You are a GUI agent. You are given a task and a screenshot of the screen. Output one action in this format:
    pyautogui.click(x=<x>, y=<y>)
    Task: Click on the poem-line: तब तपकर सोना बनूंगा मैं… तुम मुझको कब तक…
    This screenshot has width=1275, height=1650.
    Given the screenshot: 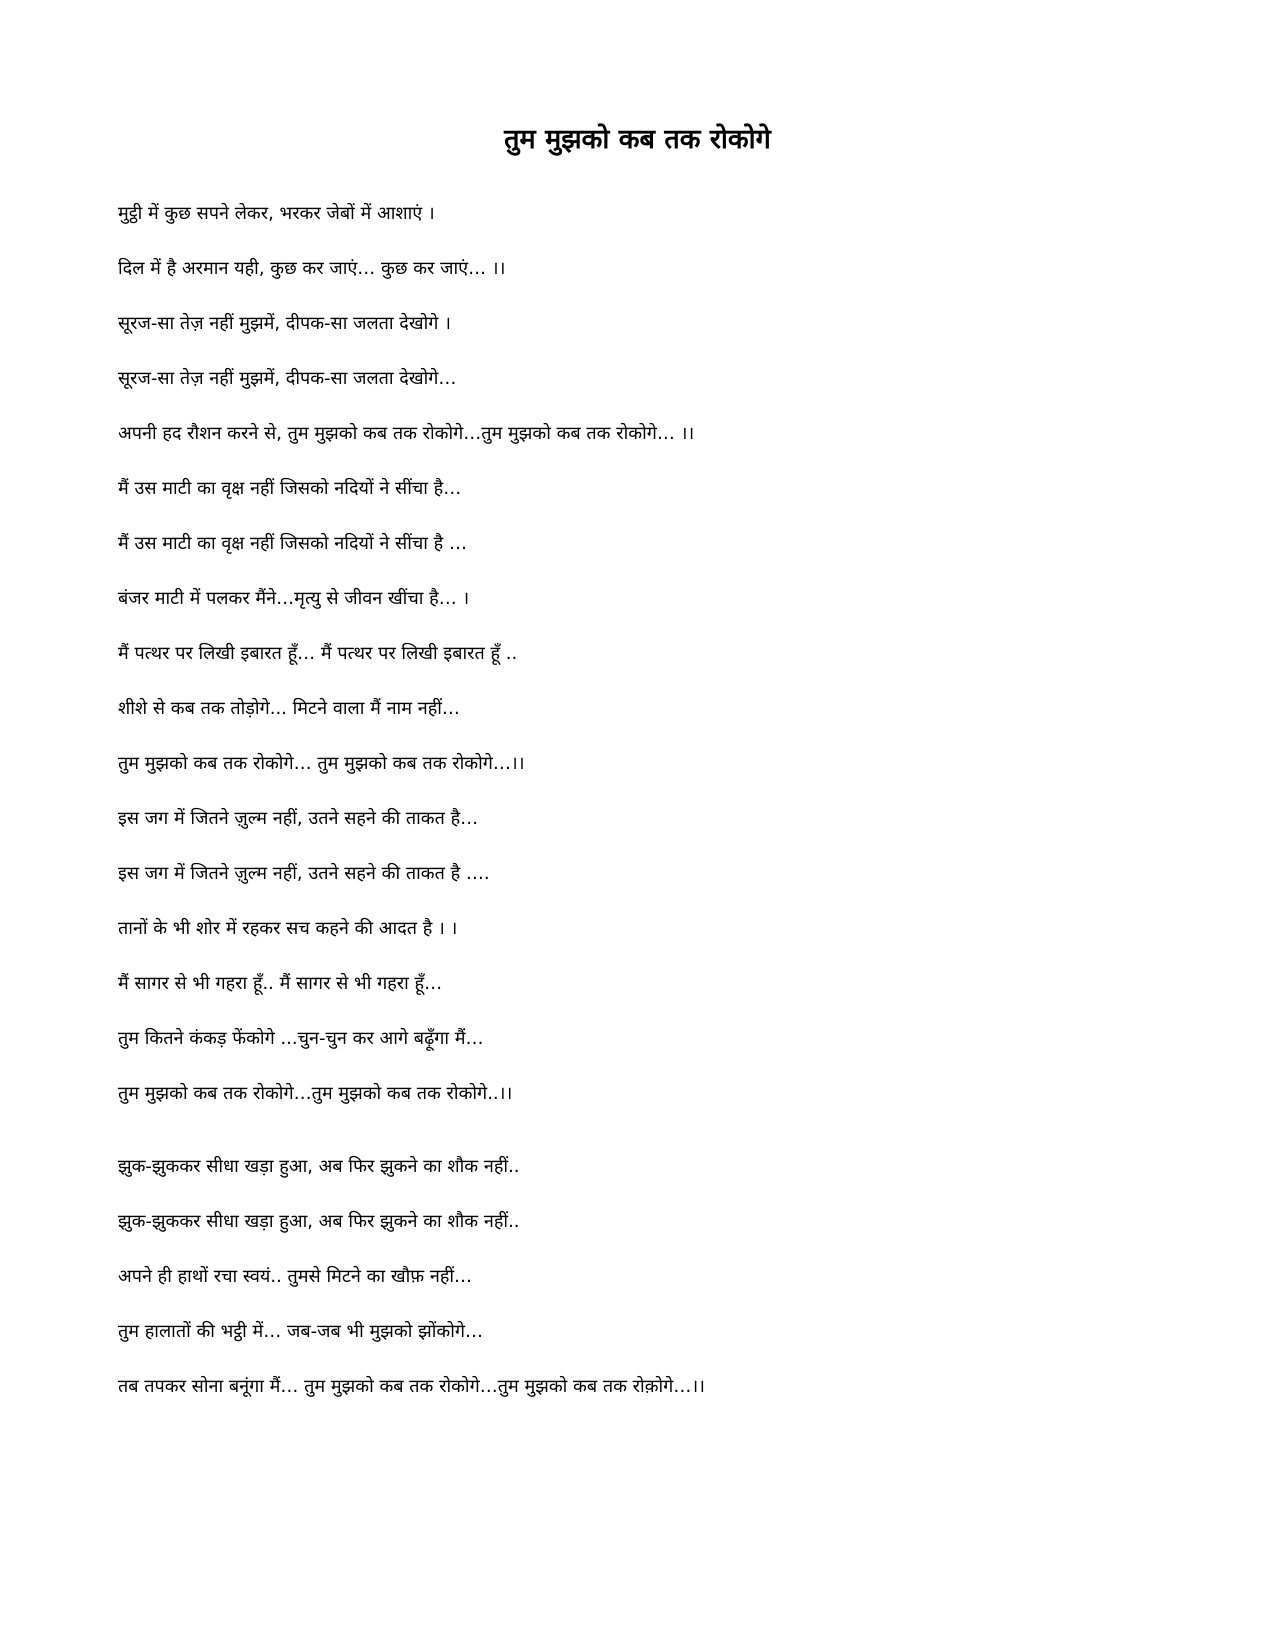 What is the action you would take?
    pyautogui.click(x=411, y=1386)
    